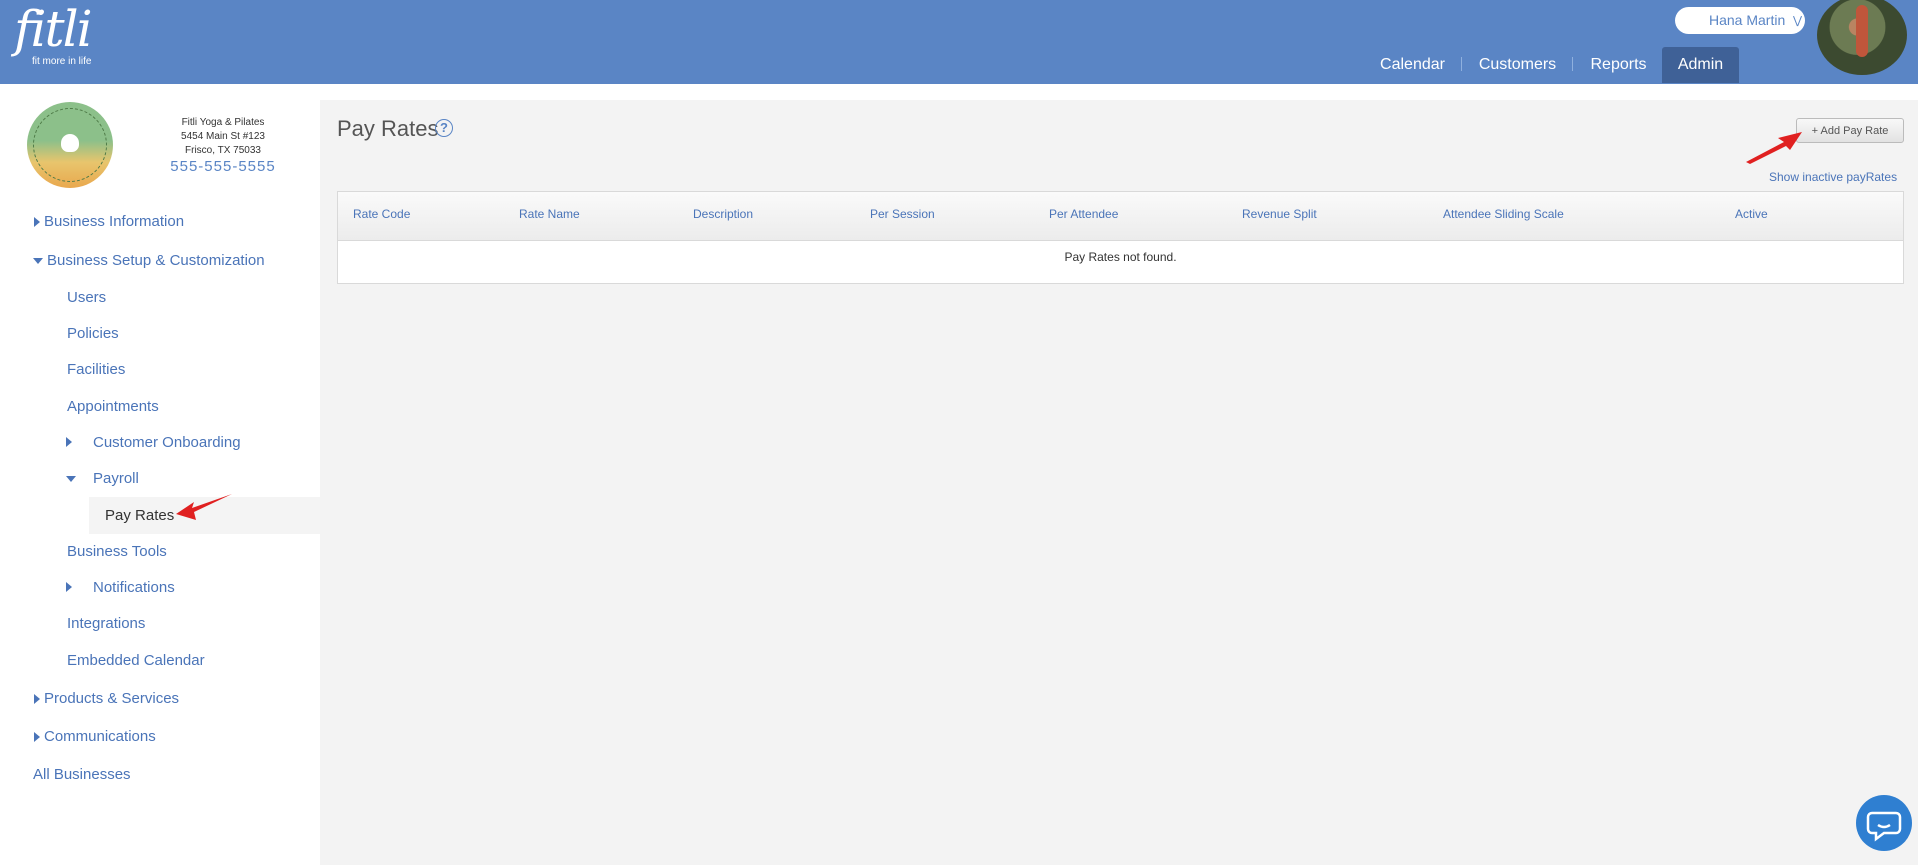 The height and width of the screenshot is (865, 1918). What do you see at coordinates (113, 406) in the screenshot?
I see `sidebar-item-appointments: Appointments` at bounding box center [113, 406].